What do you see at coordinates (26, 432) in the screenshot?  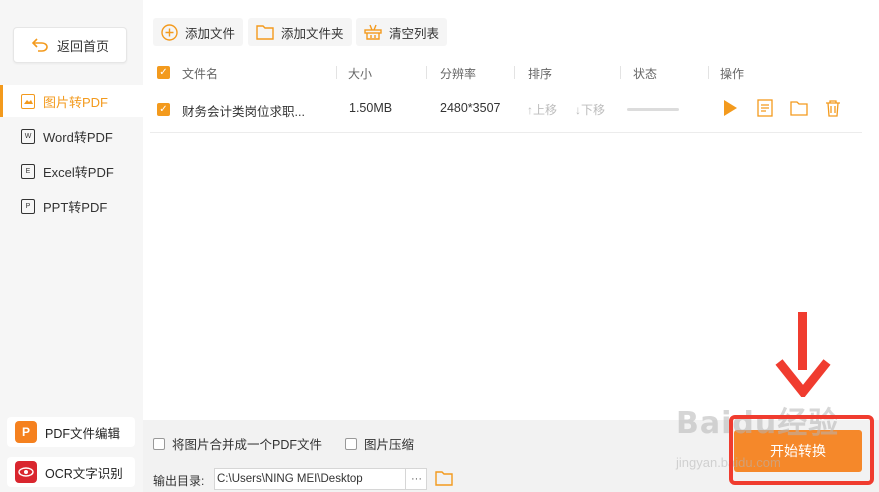 I see `pdf-edit-logo-icon: P` at bounding box center [26, 432].